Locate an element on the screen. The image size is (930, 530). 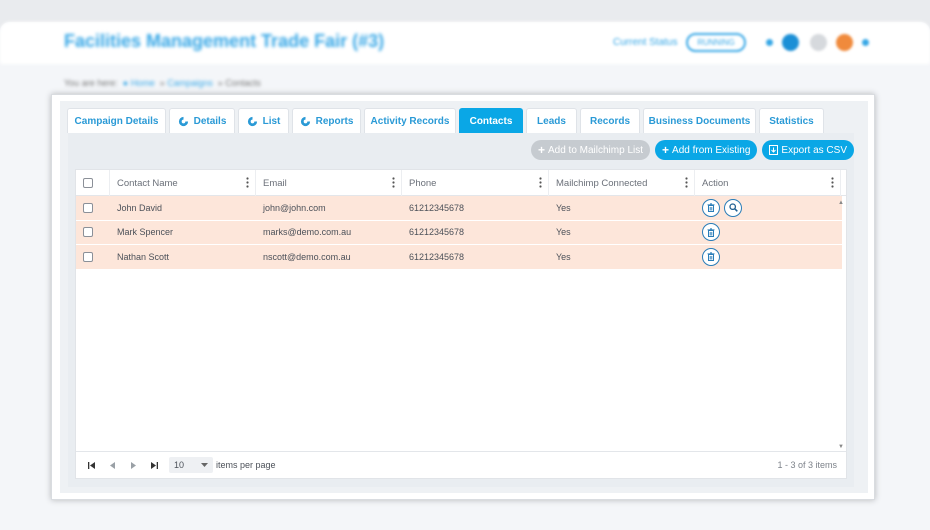
status-step-active-icon is located at coordinates (790, 42).